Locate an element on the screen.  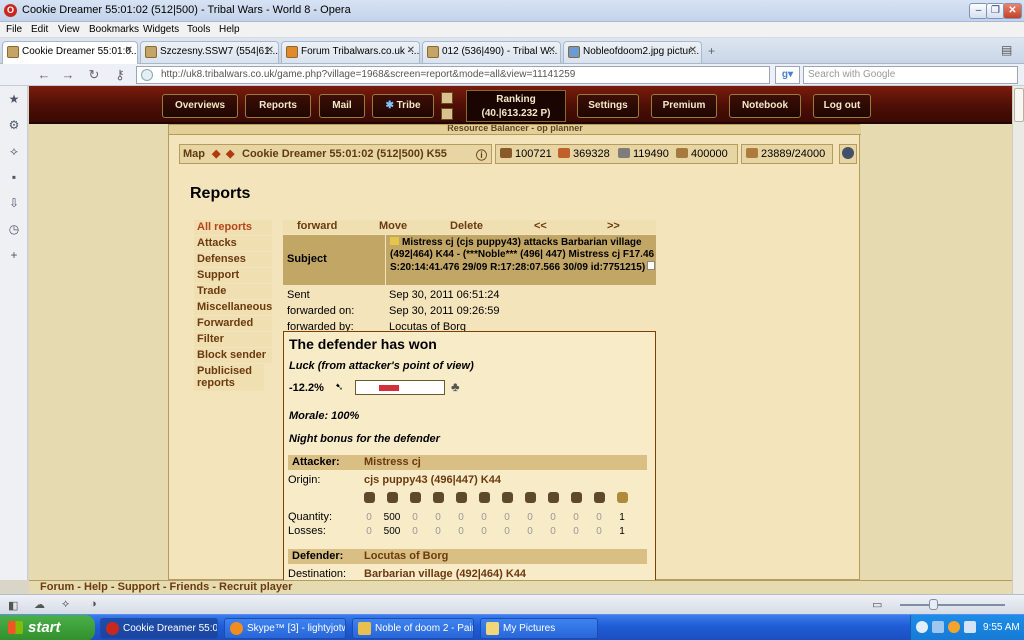
tab-012: 012 (536|490) - Tribal W... ✕ is located at coordinates (491, 52).